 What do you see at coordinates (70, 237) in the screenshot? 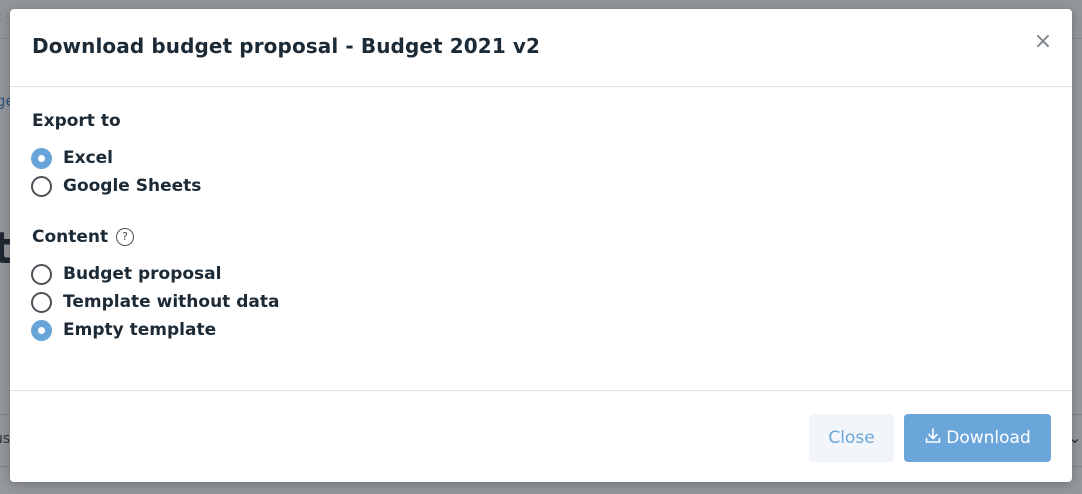
I see `content-label: Content` at bounding box center [70, 237].